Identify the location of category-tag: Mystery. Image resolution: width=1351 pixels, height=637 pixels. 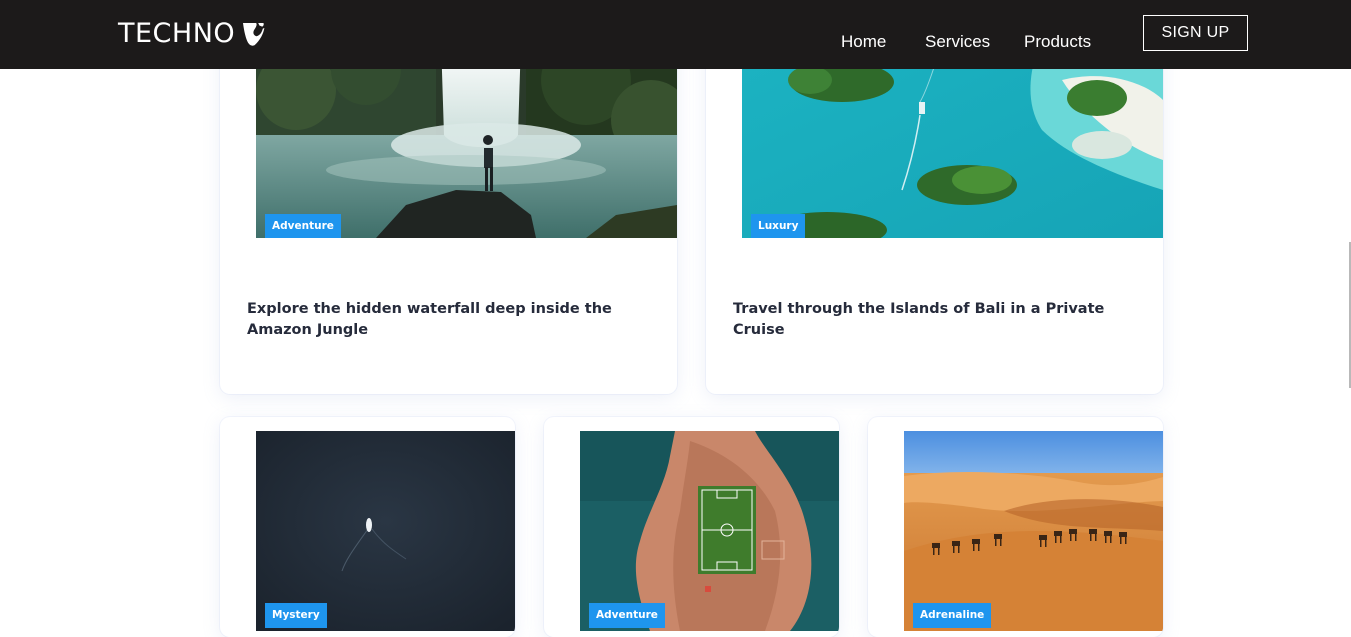
(296, 615).